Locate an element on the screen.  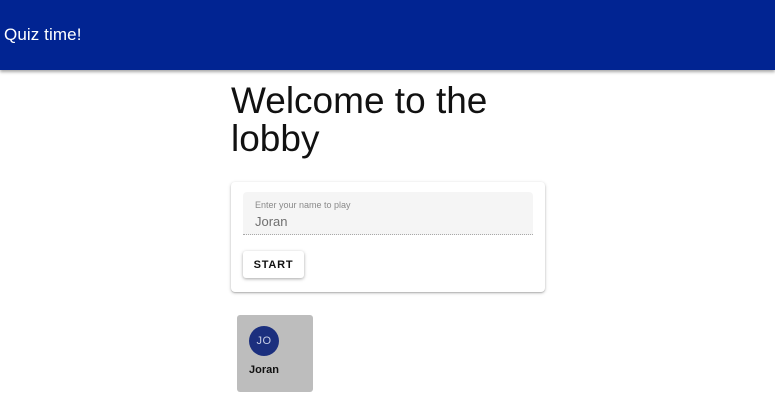
name-form-card: Enter your name to play Joran START is located at coordinates (388, 237).